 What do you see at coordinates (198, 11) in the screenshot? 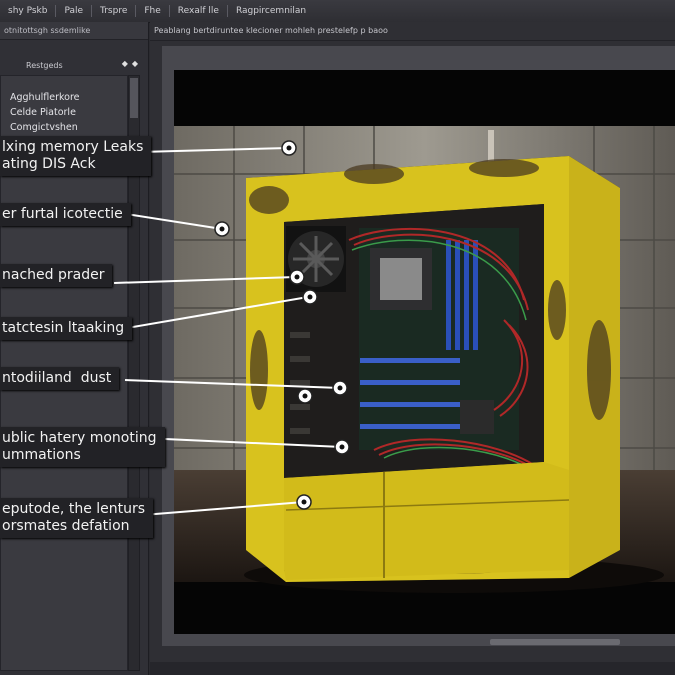
I see `menu-item-window: Rexalf lle` at bounding box center [198, 11].